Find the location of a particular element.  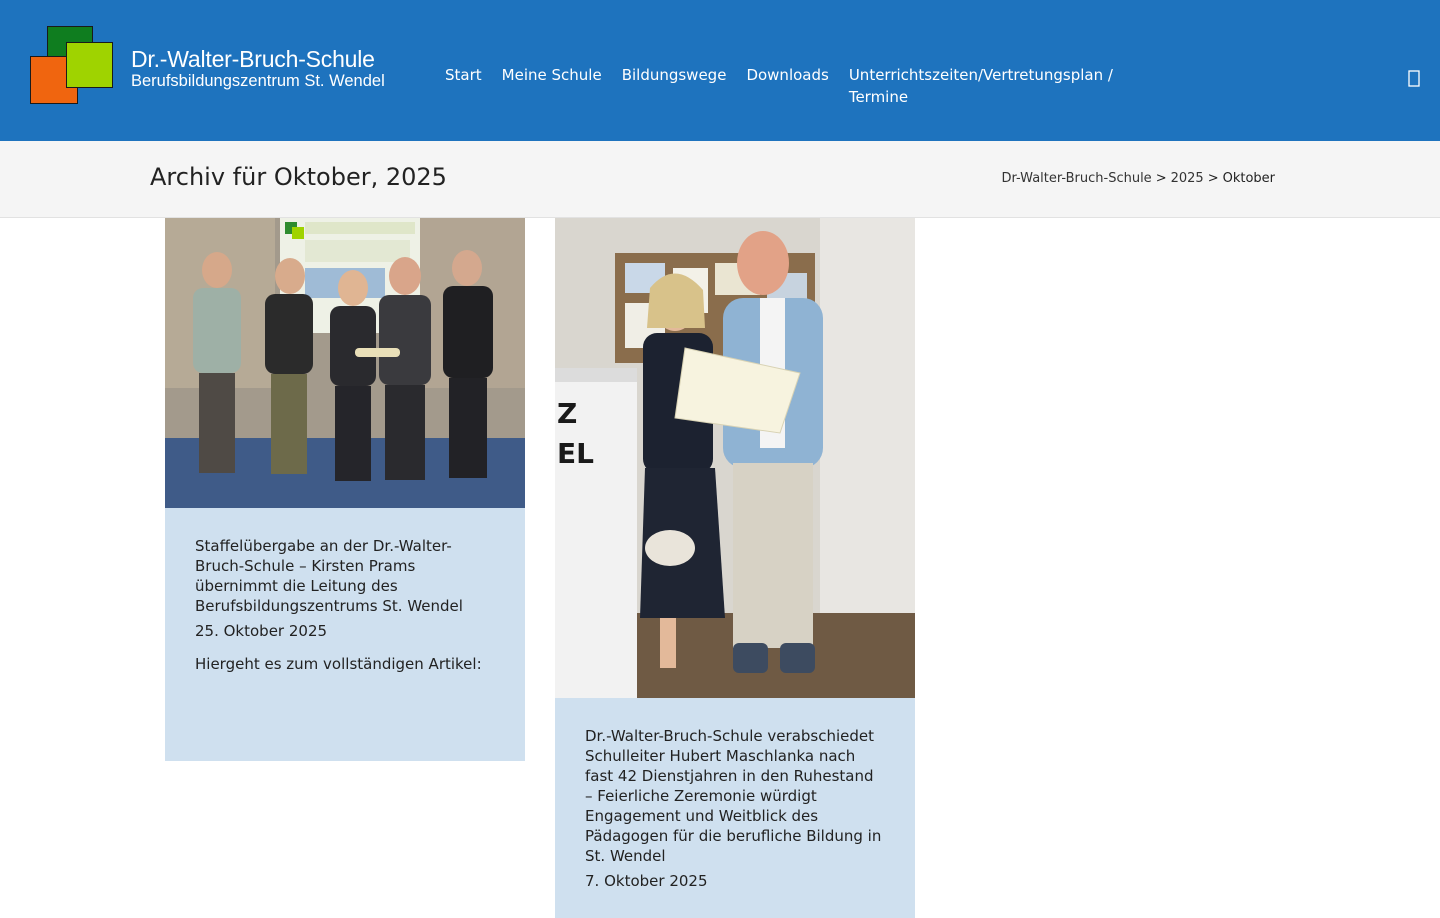

post-thumbnail: Z EL is located at coordinates (735, 458).